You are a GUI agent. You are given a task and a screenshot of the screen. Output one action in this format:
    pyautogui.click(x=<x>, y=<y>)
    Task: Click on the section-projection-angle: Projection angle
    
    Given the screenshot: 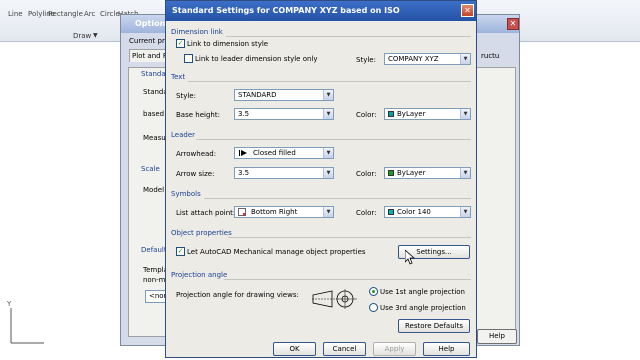 What is the action you would take?
    pyautogui.click(x=199, y=275)
    